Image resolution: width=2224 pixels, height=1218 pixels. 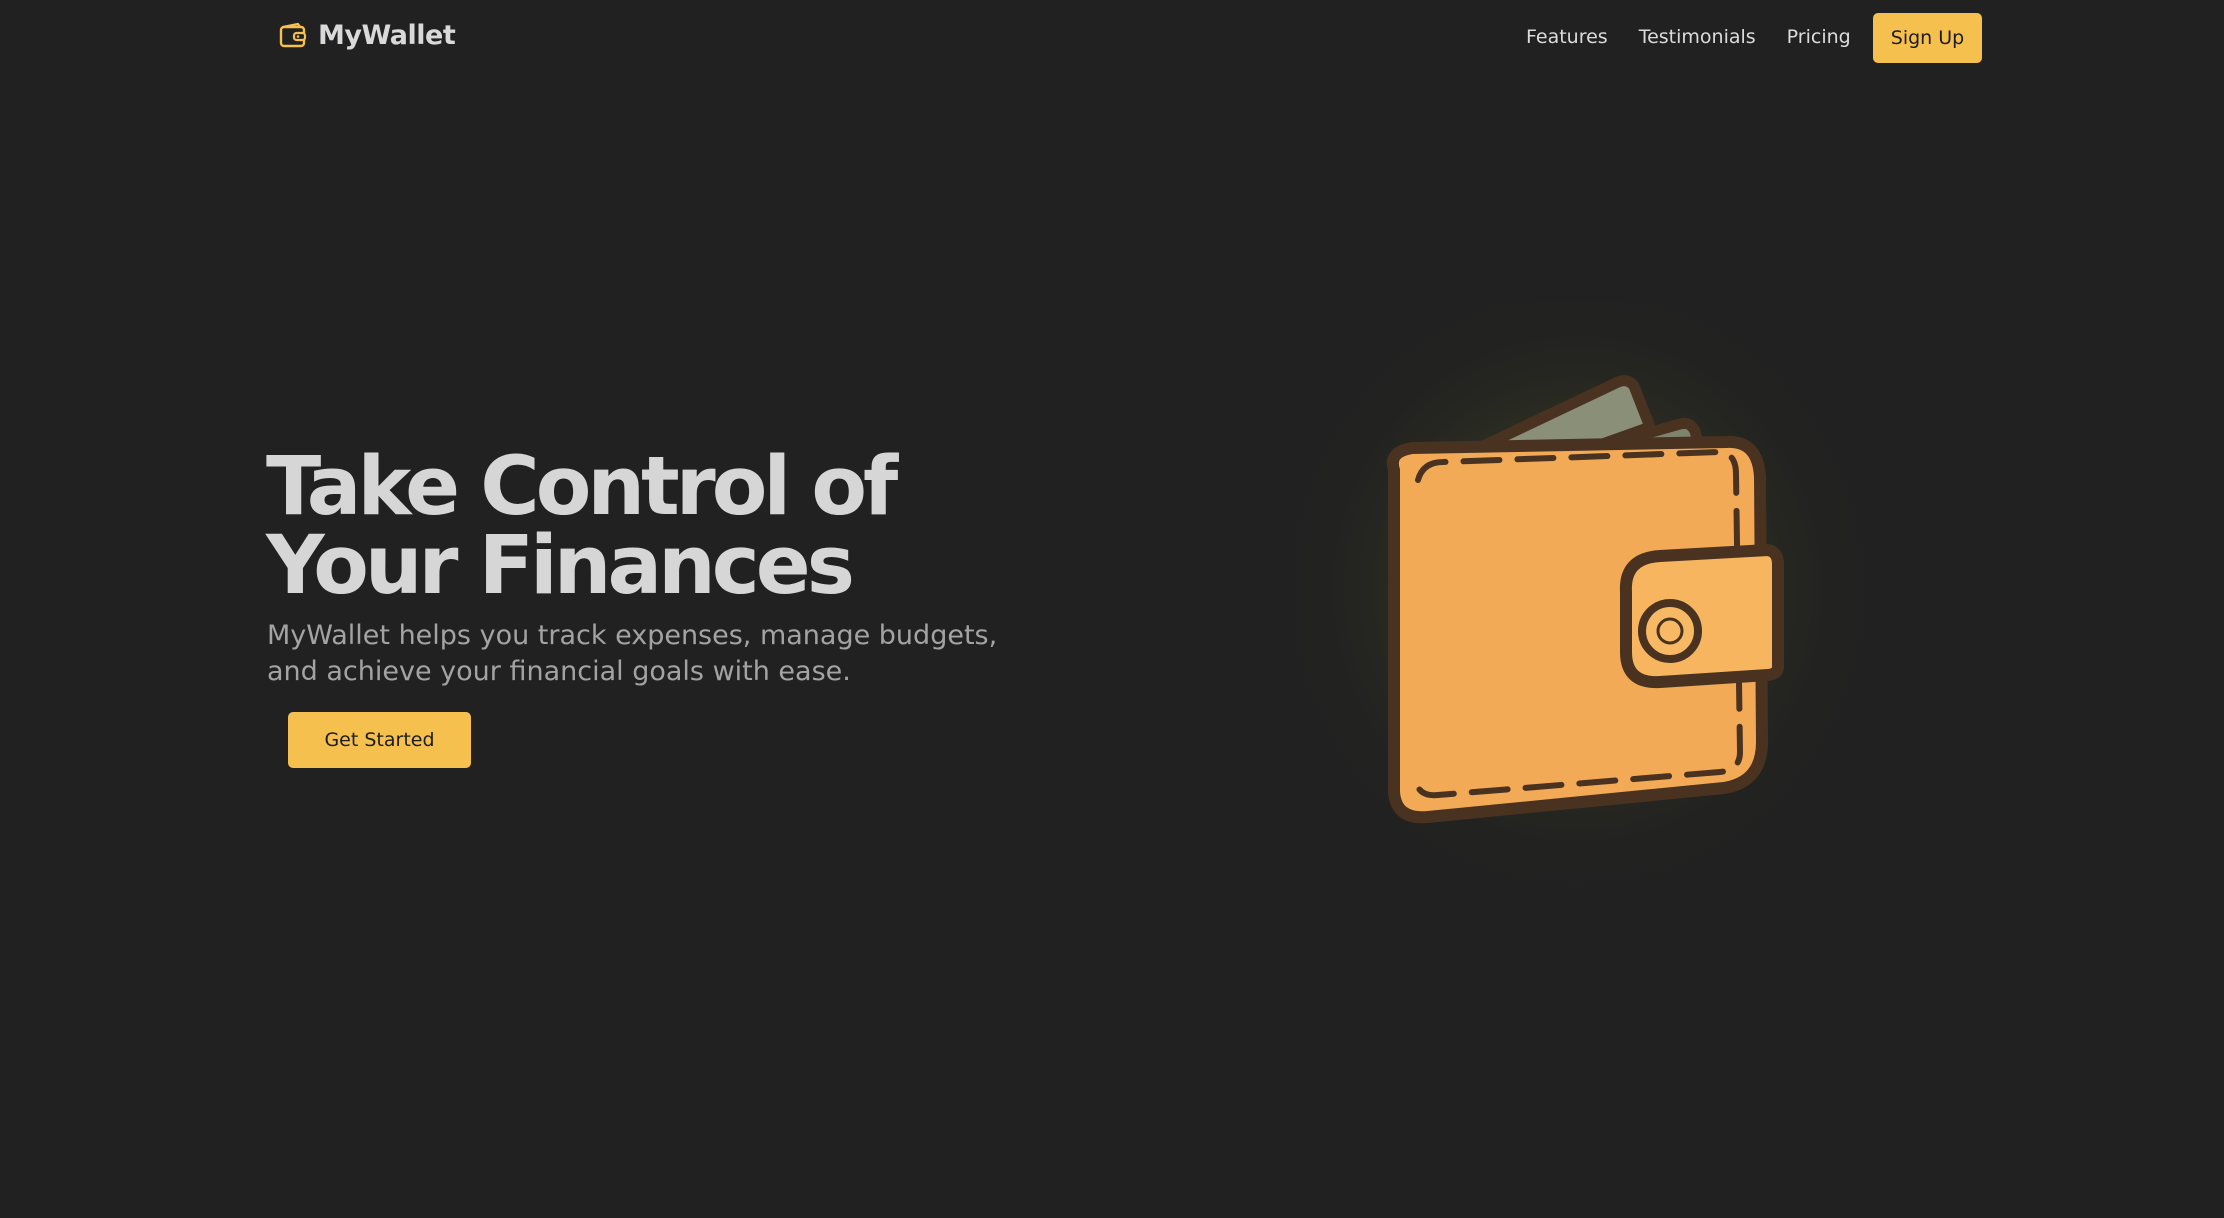 I want to click on wallet-illustration-icon, so click(x=1578, y=601).